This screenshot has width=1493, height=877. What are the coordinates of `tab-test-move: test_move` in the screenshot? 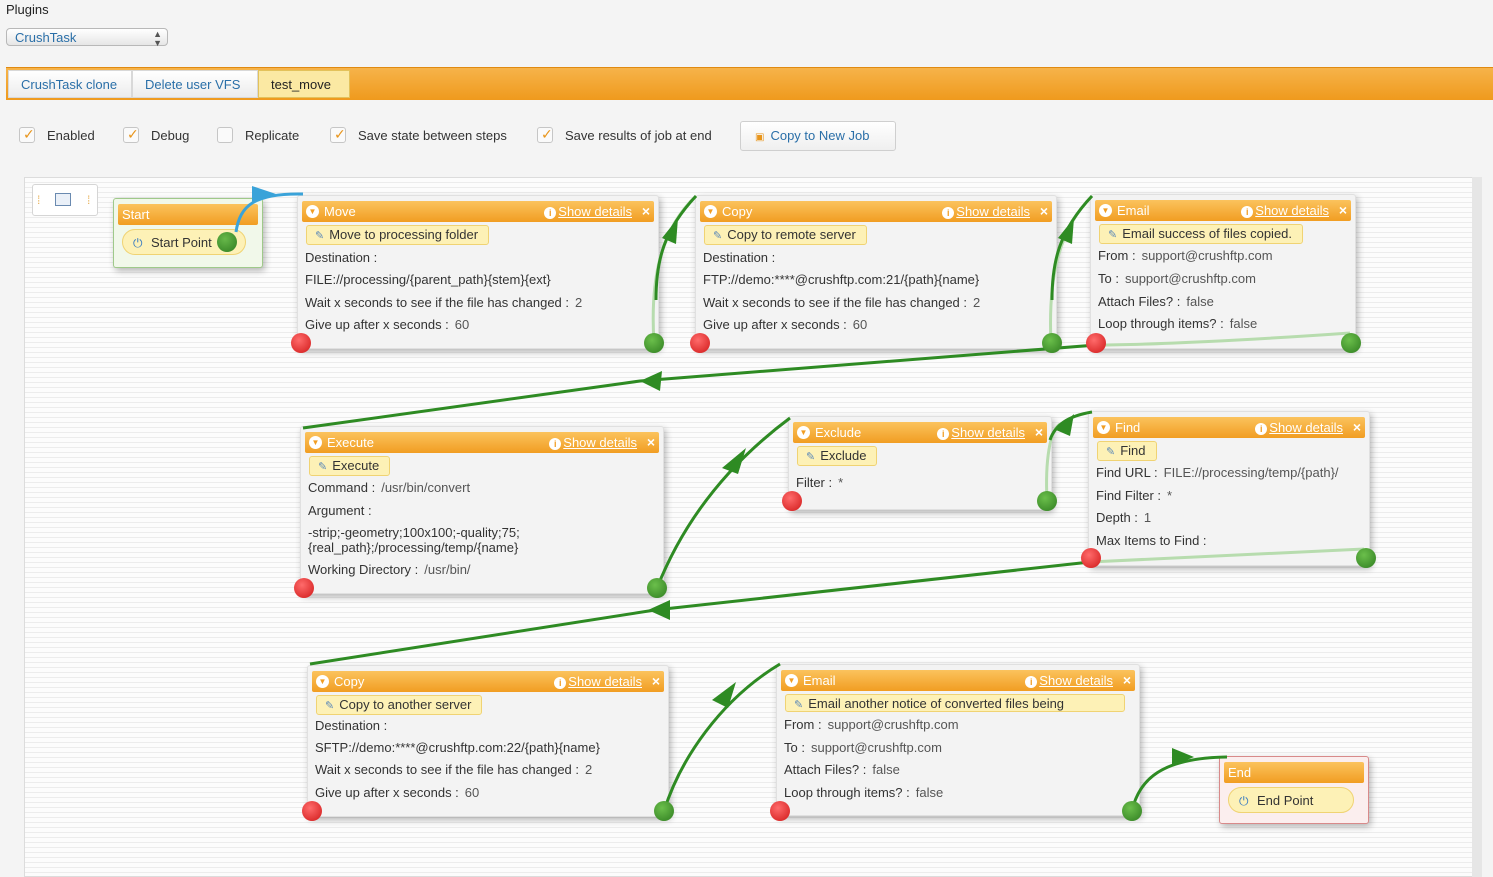 It's located at (304, 84).